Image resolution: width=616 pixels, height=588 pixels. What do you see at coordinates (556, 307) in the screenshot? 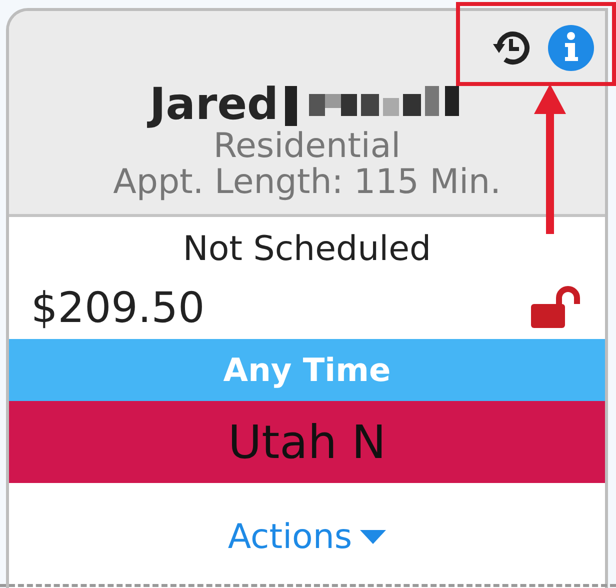
I see `unlocked-padlock-icon` at bounding box center [556, 307].